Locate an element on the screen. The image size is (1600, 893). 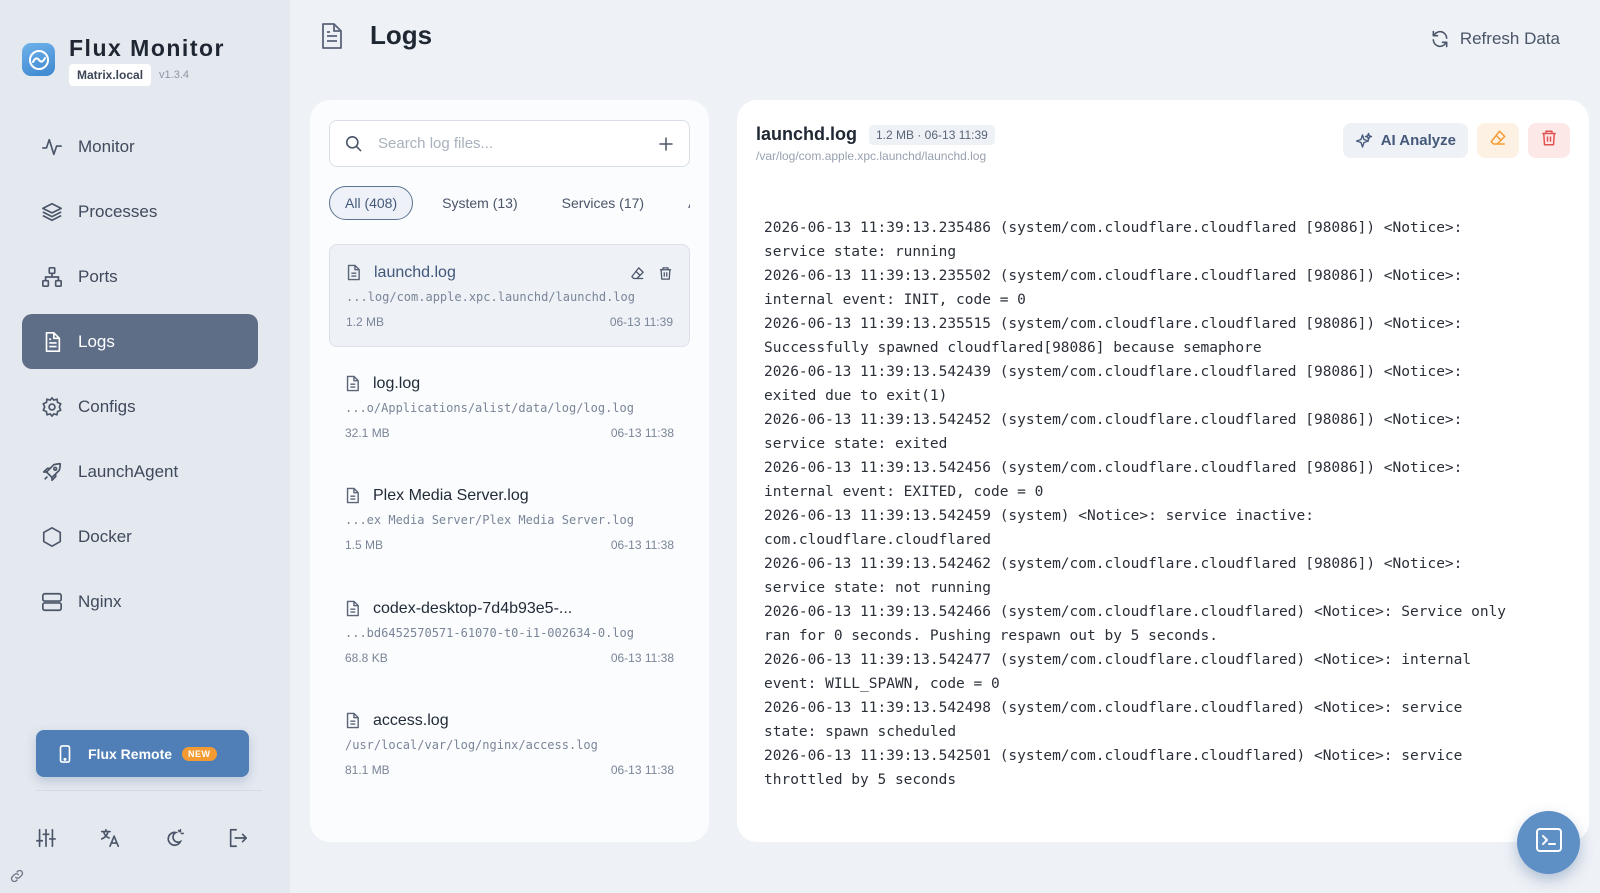
ai-analyze-button: AI Analyze is located at coordinates (1405, 140).